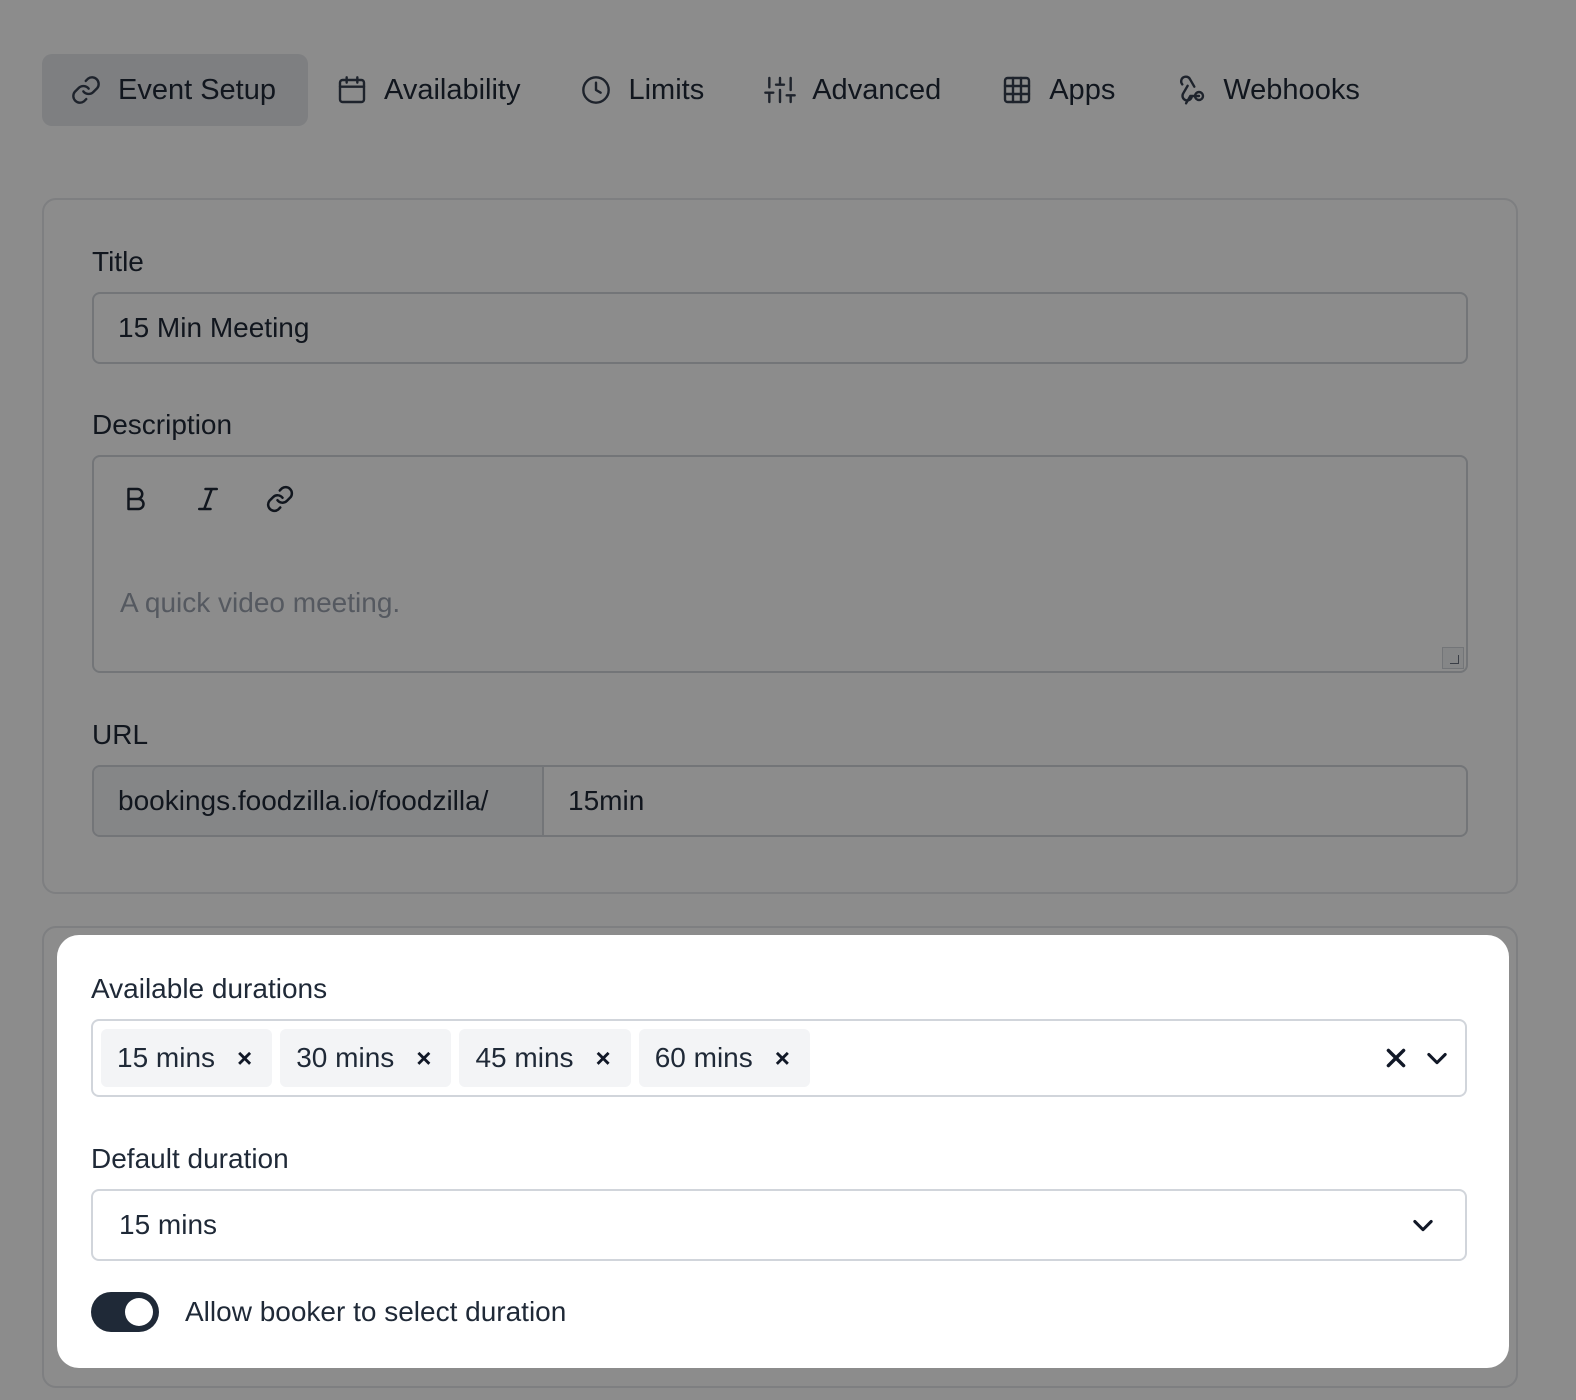 The height and width of the screenshot is (1400, 1576). What do you see at coordinates (779, 1225) in the screenshot?
I see `default-duration-select: 15 mins` at bounding box center [779, 1225].